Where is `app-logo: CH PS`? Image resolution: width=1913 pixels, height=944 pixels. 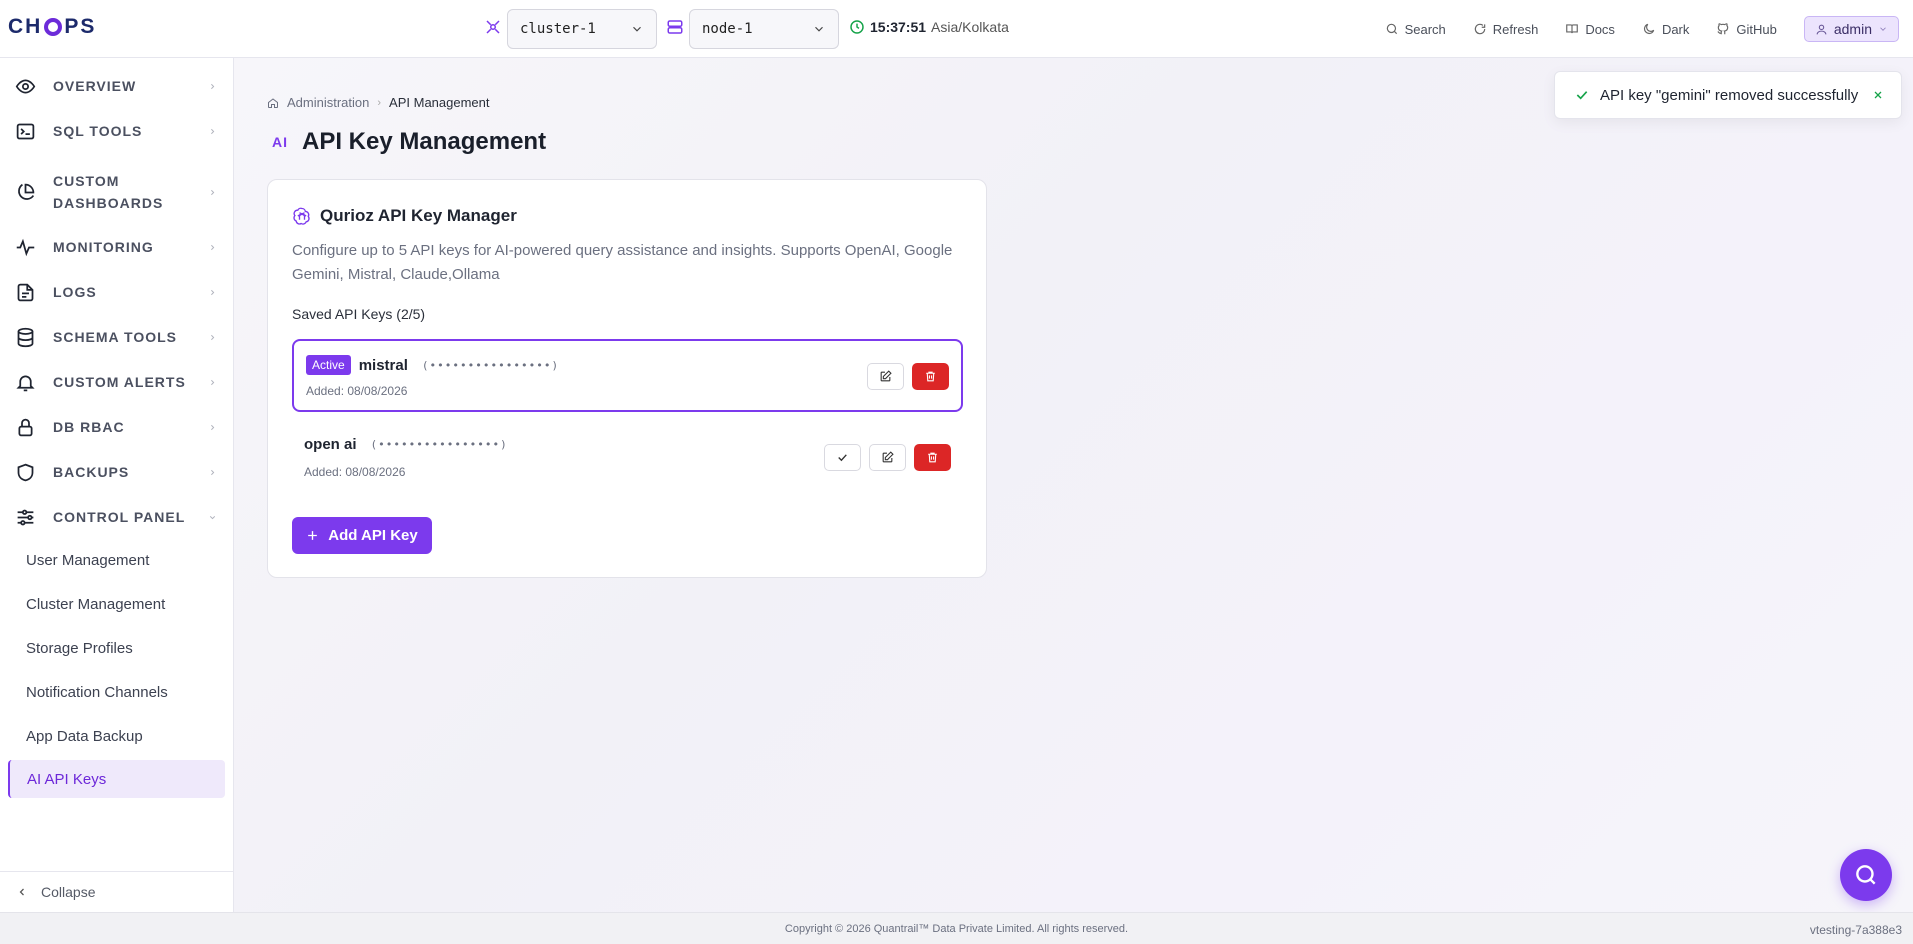
app-logo: CH PS is located at coordinates (52, 27).